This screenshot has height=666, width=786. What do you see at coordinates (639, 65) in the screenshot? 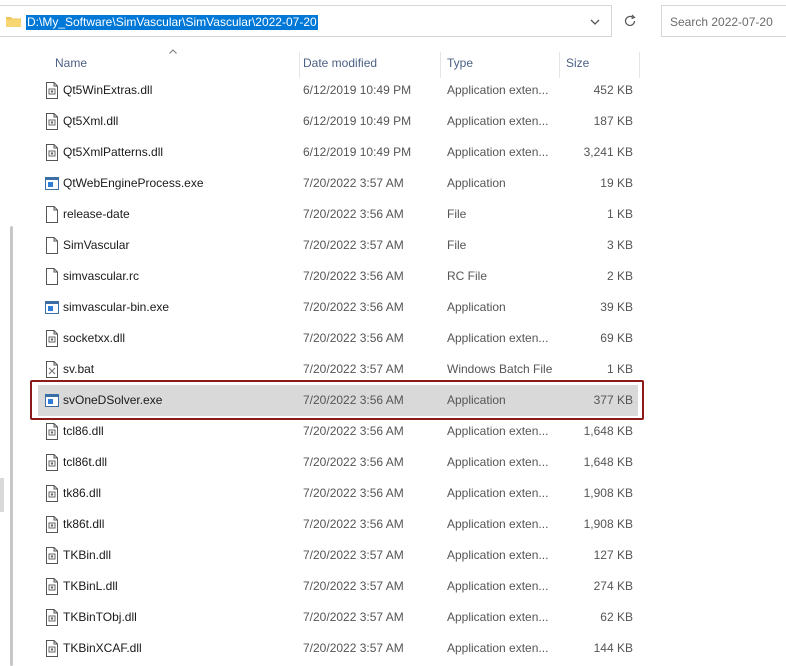
I see `column-divider` at bounding box center [639, 65].